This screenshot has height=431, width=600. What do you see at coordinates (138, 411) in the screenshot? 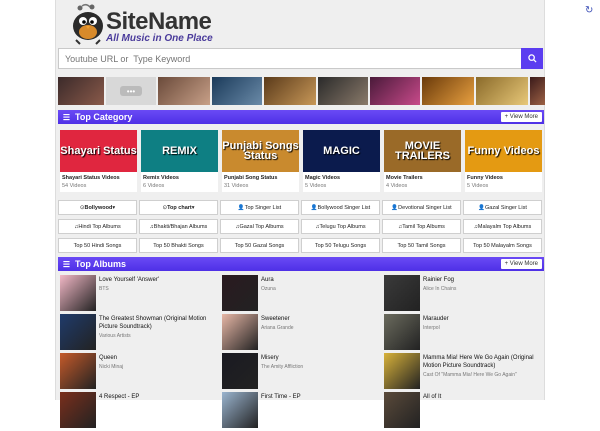
I see `album-item: 4 Respect - EP` at bounding box center [138, 411].